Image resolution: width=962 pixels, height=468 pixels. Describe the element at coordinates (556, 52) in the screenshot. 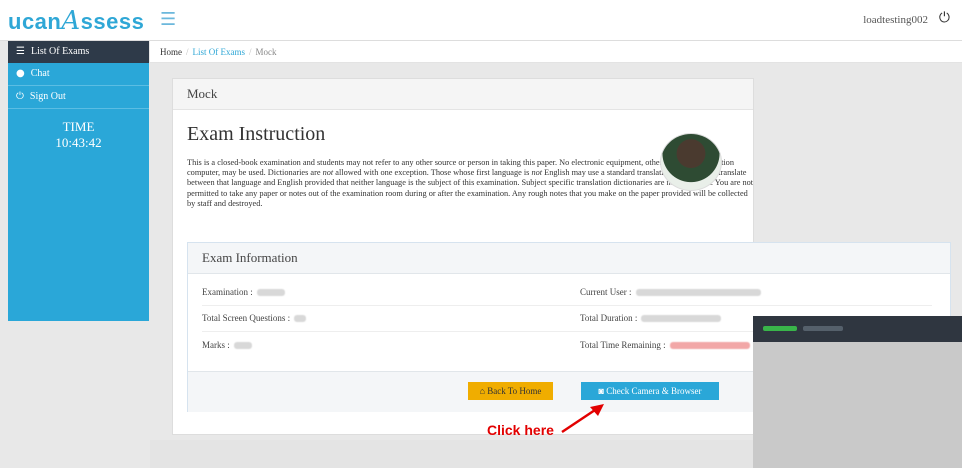

I see `breadcrumb: Home / List Of Exams / Mock` at that location.